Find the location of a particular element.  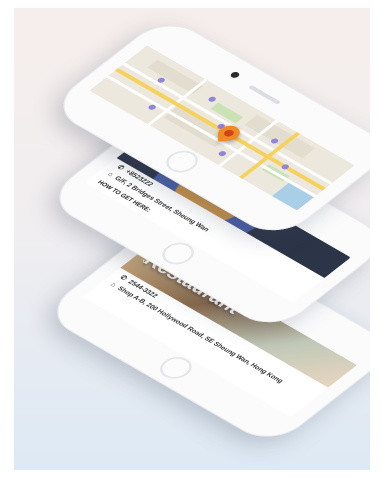

park-area is located at coordinates (227, 113).